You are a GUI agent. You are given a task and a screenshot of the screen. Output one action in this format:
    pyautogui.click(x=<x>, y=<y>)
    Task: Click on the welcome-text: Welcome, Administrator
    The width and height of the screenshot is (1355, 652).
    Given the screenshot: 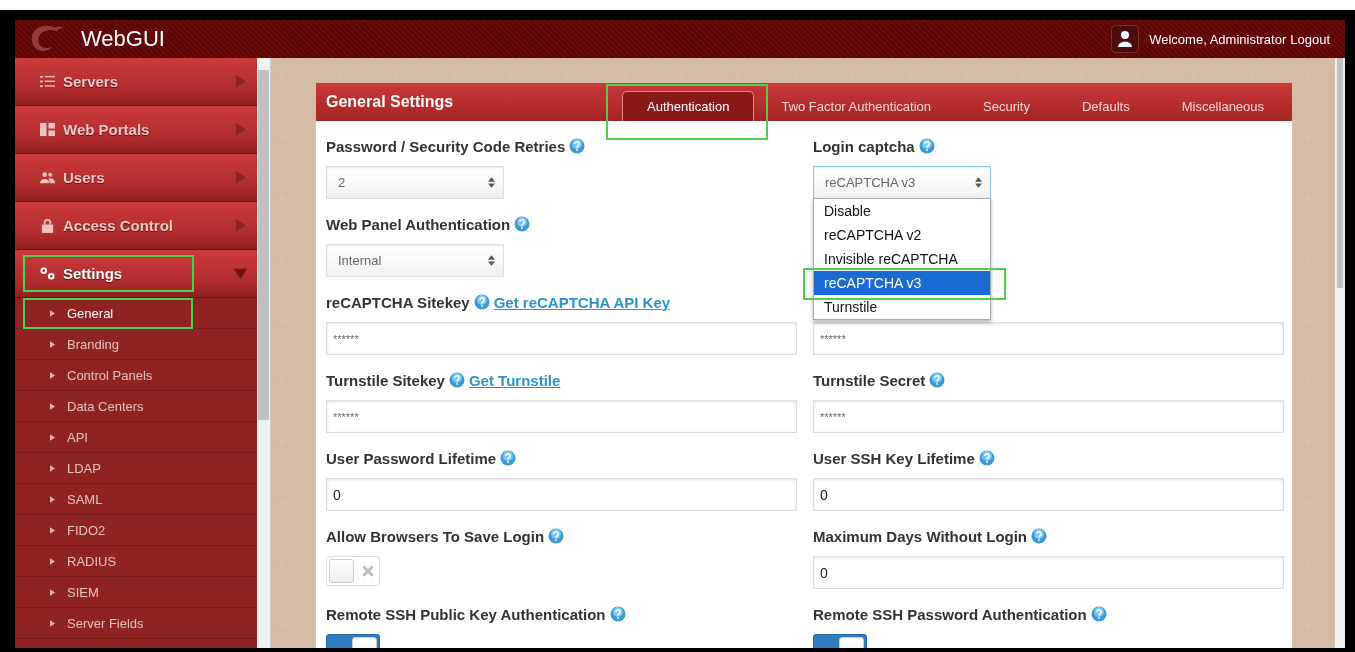 What is the action you would take?
    pyautogui.click(x=1218, y=39)
    